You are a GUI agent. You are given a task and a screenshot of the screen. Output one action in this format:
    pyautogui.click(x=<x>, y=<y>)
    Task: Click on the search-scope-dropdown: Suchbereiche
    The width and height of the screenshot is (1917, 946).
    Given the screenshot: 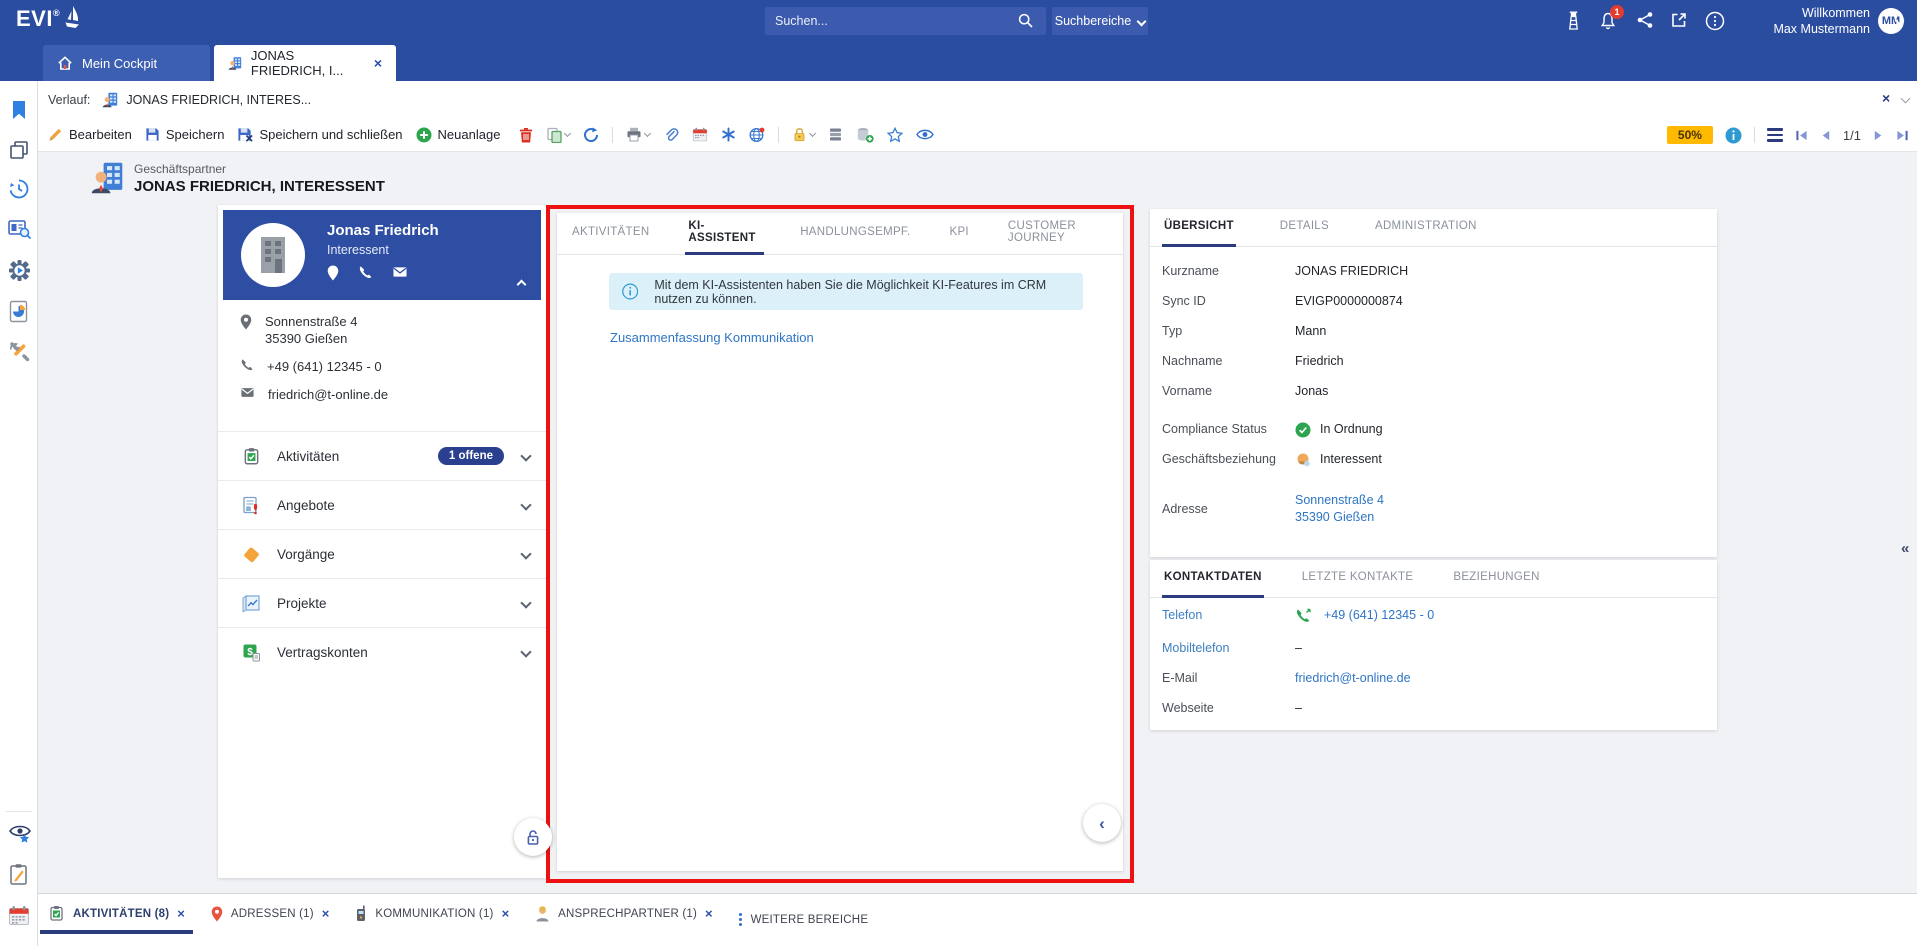 What is the action you would take?
    pyautogui.click(x=1100, y=21)
    